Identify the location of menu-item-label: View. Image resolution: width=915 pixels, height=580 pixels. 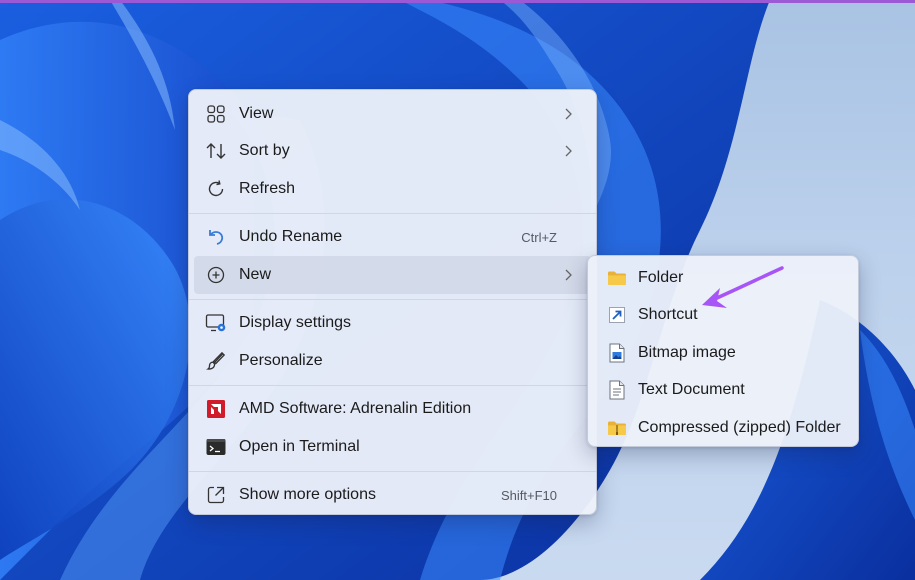
(256, 113).